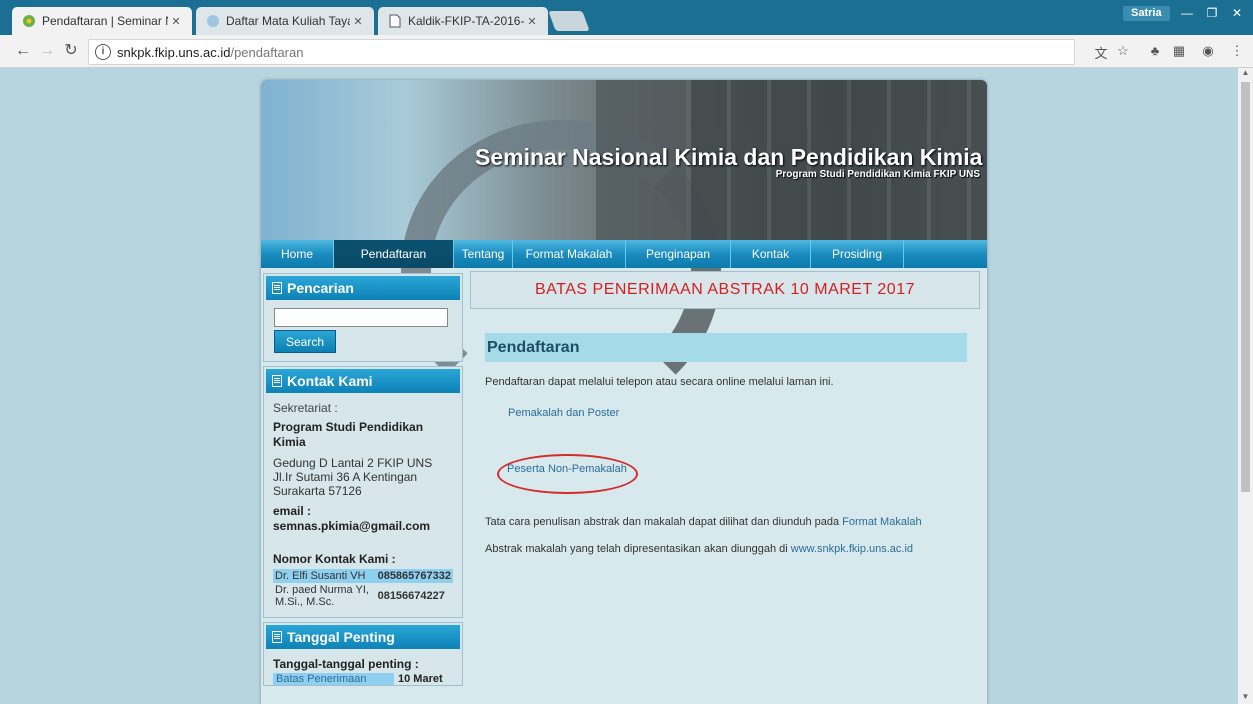 Image resolution: width=1253 pixels, height=704 pixels. Describe the element at coordinates (1123, 51) in the screenshot. I see `star-icon: ☆` at that location.